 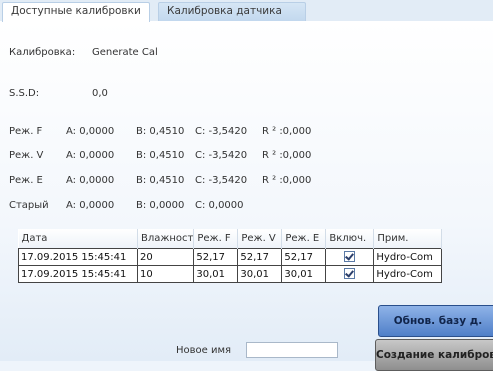 I want to click on mode-f-a: A: 0,0000, so click(x=90, y=131).